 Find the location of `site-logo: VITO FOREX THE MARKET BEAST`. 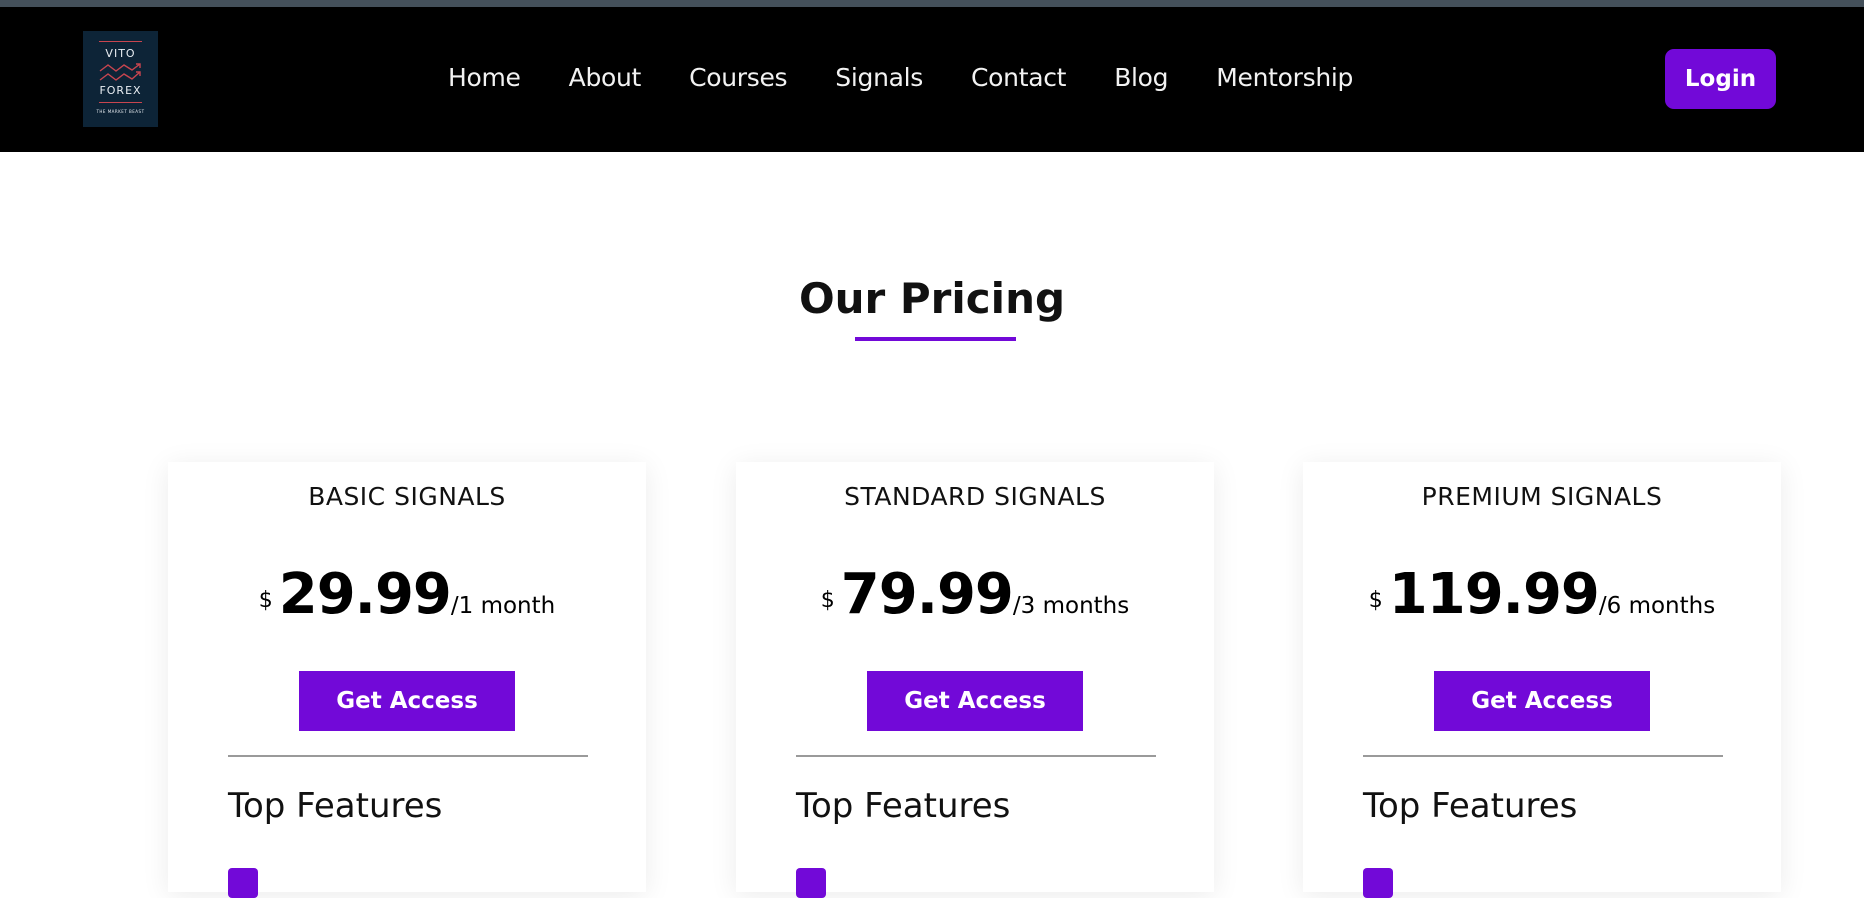

site-logo: VITO FOREX THE MARKET BEAST is located at coordinates (120, 79).